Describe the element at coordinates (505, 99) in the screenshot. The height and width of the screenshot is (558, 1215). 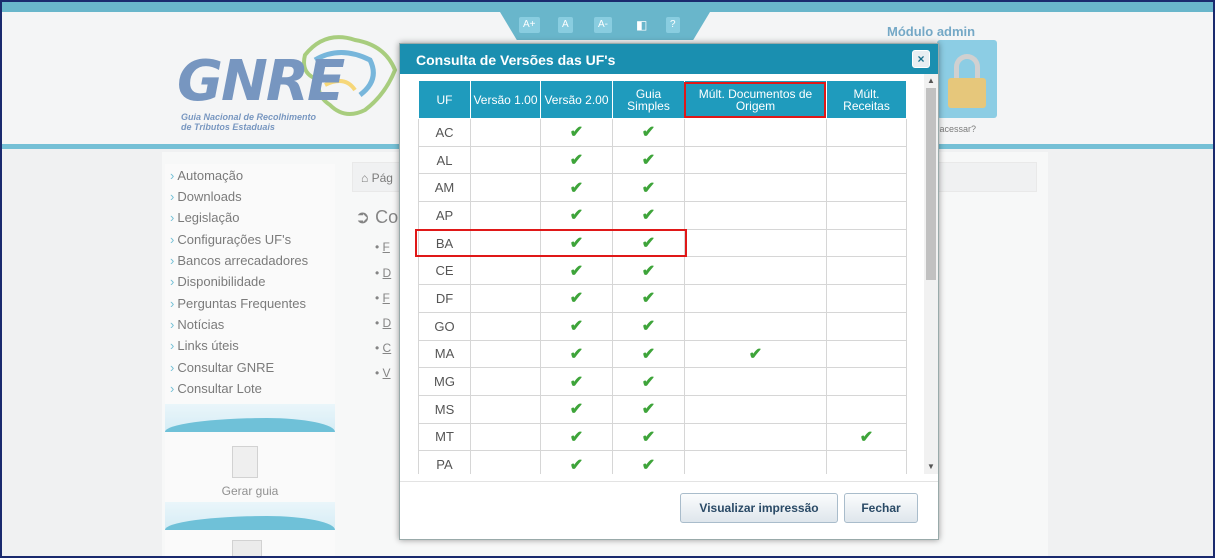
I see `header-versao-1: Versão 1.00` at that location.